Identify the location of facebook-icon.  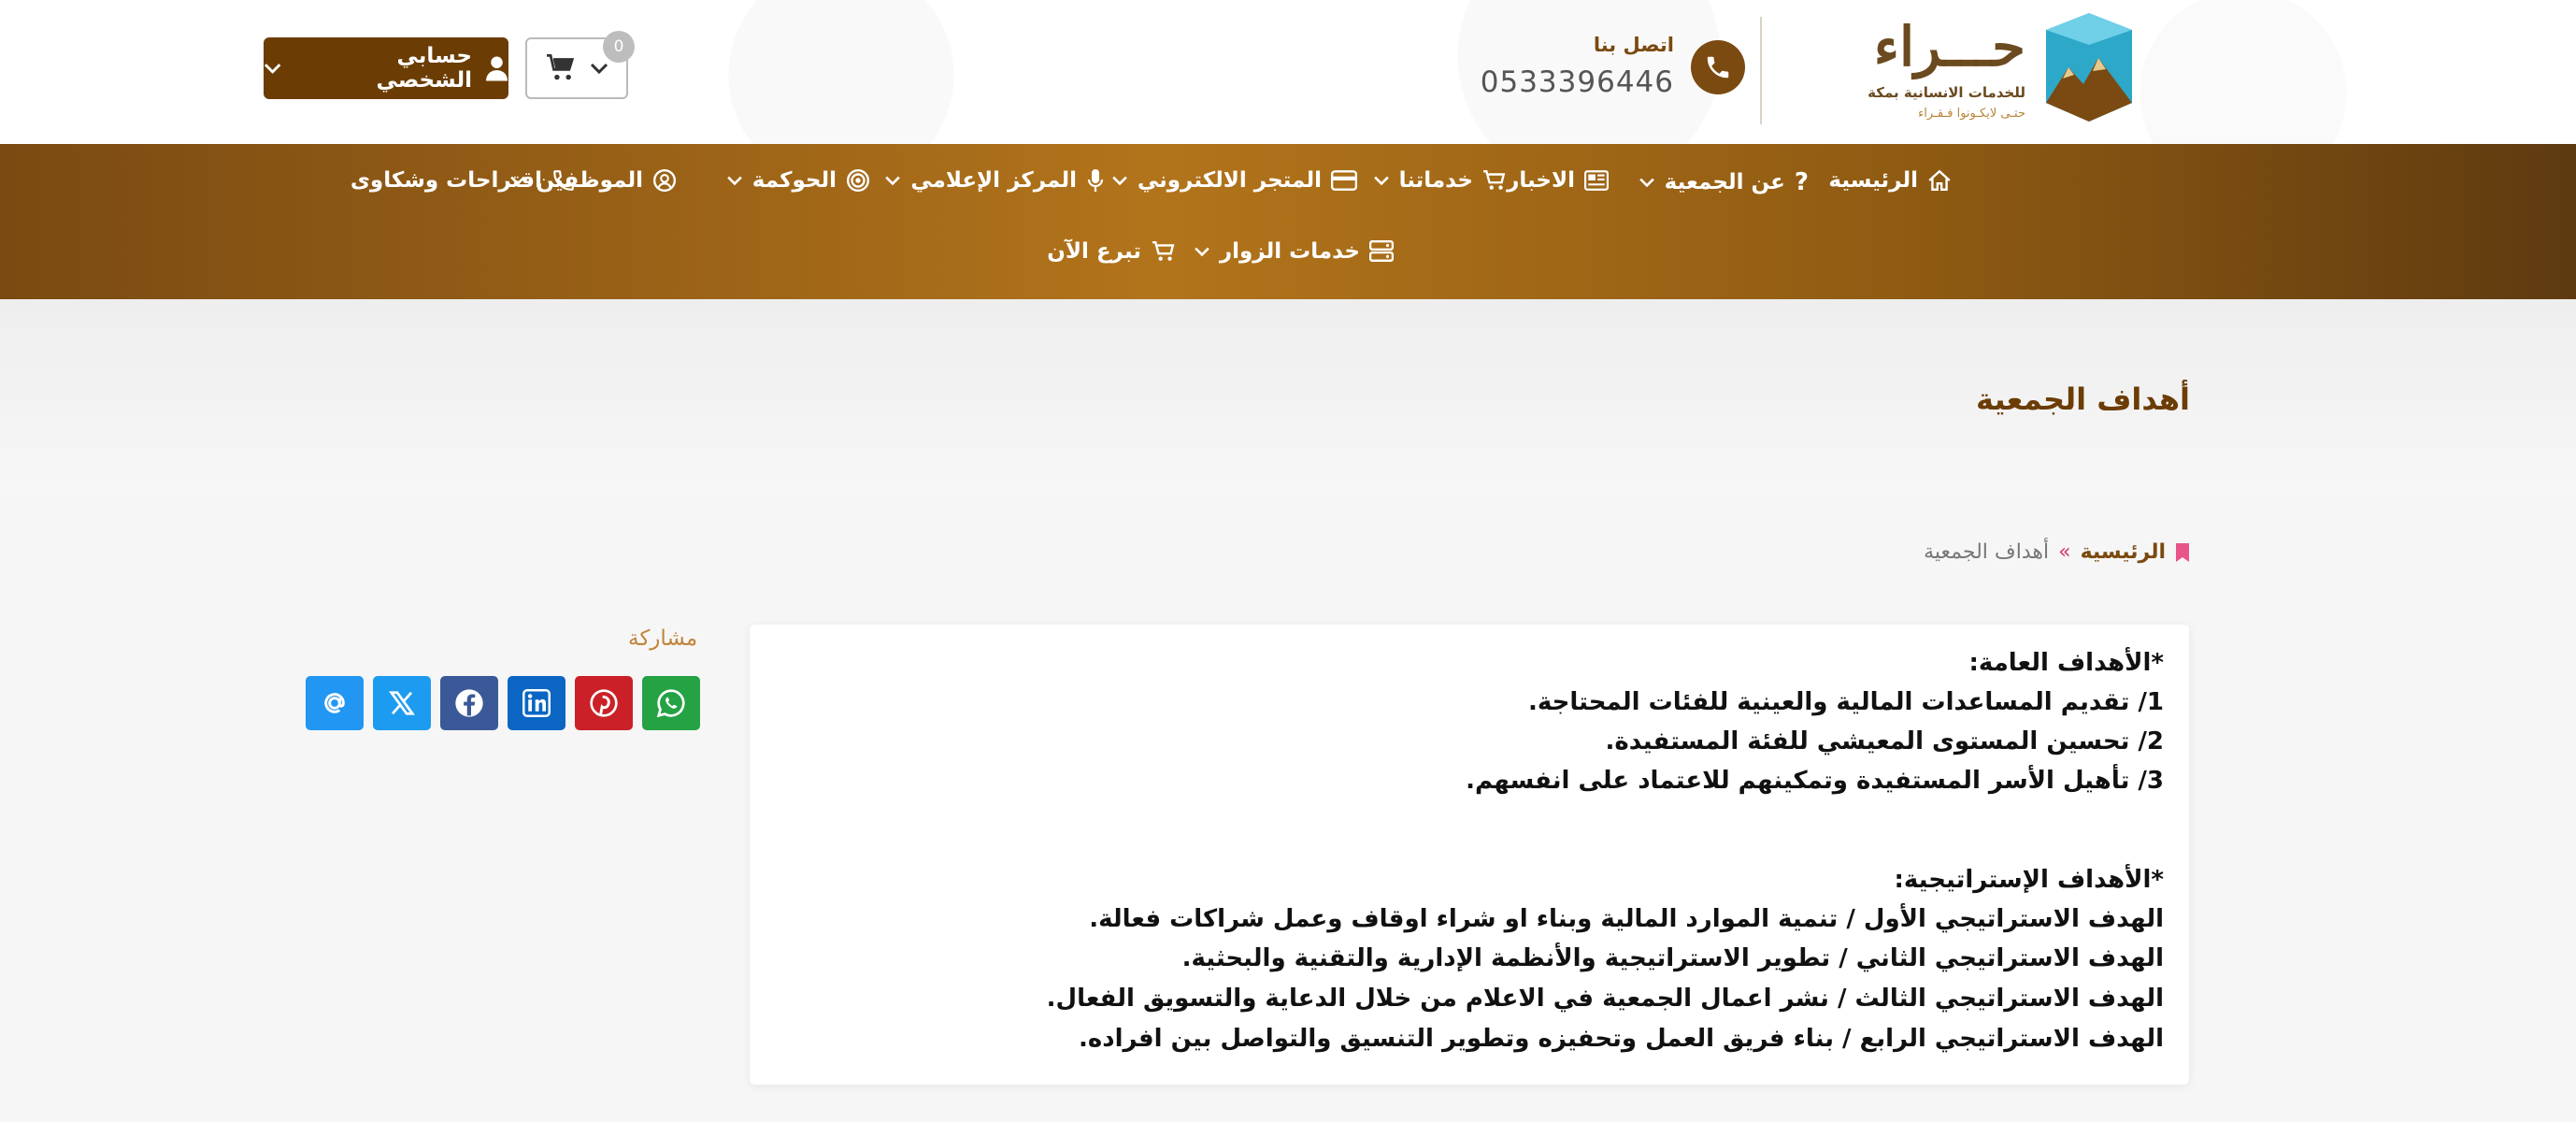
(469, 703).